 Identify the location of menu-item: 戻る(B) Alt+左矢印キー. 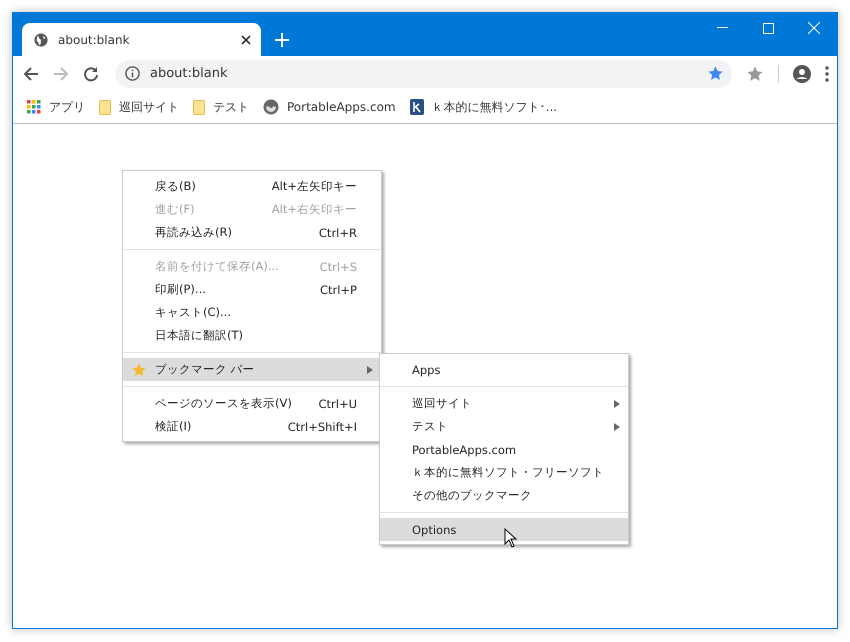
(252, 186).